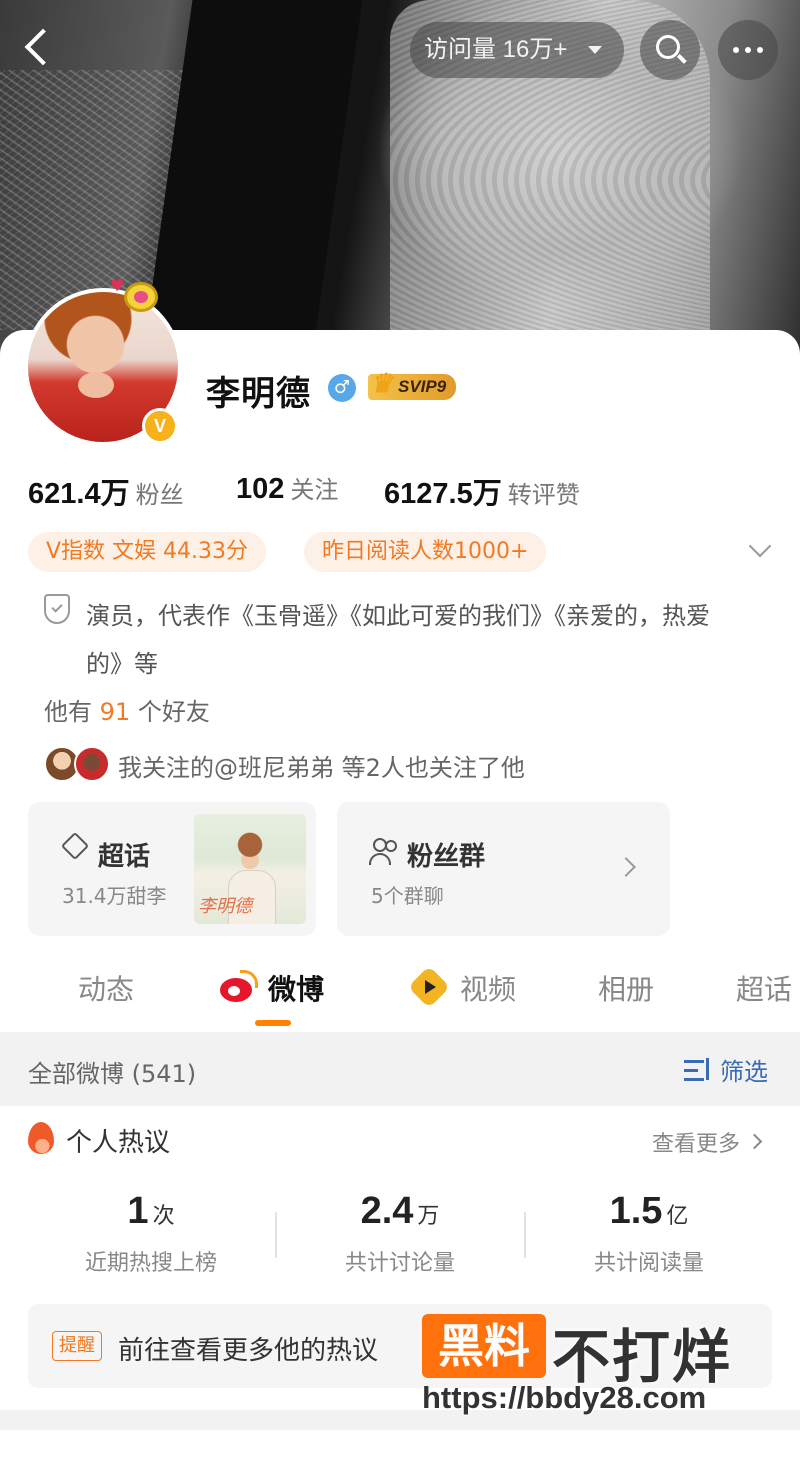 This screenshot has width=800, height=1462. I want to click on super-topic-diamond-icon, so click(75, 847).